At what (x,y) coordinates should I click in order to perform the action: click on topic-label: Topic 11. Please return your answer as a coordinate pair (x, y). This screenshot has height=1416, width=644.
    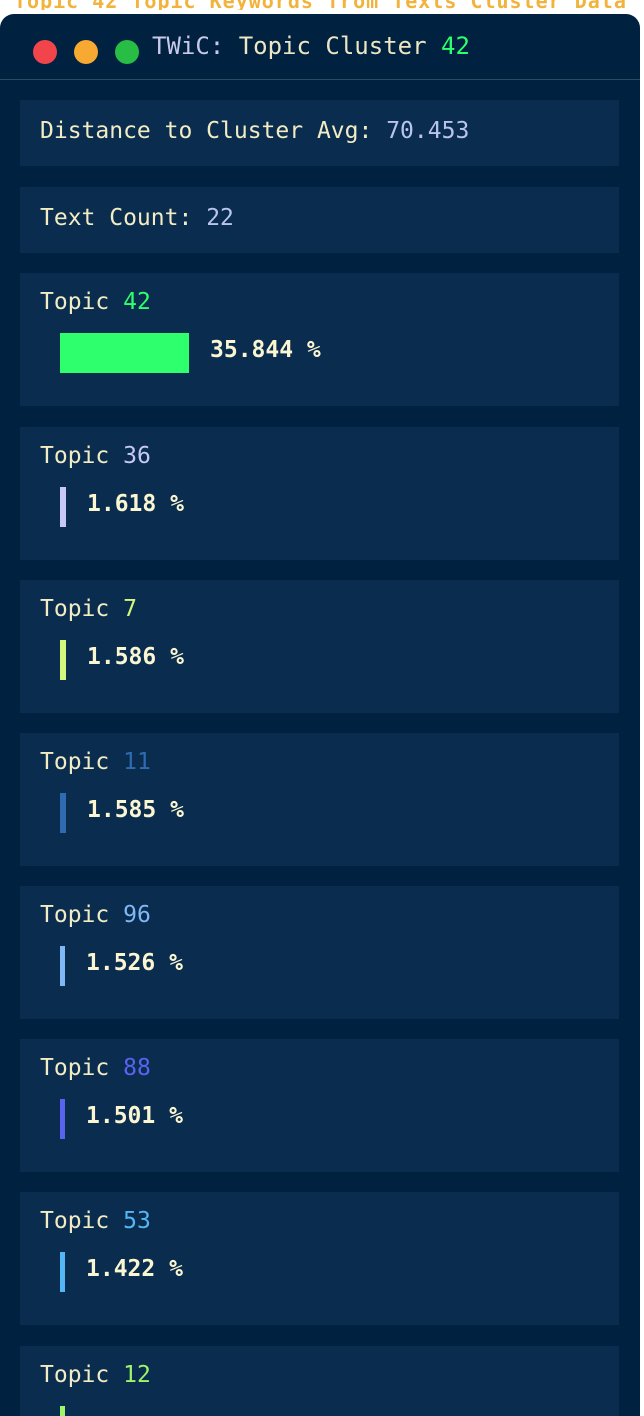
    Looking at the image, I should click on (95, 762).